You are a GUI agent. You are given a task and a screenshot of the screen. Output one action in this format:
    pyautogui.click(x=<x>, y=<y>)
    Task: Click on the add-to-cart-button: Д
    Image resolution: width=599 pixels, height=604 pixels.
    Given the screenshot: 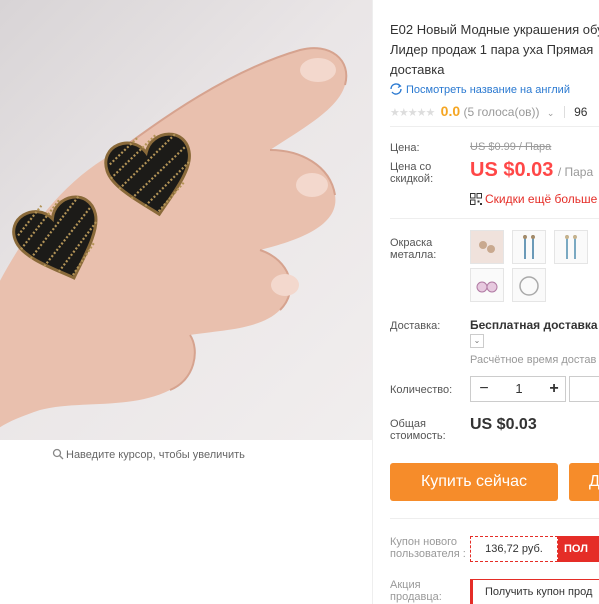 What is the action you would take?
    pyautogui.click(x=584, y=482)
    